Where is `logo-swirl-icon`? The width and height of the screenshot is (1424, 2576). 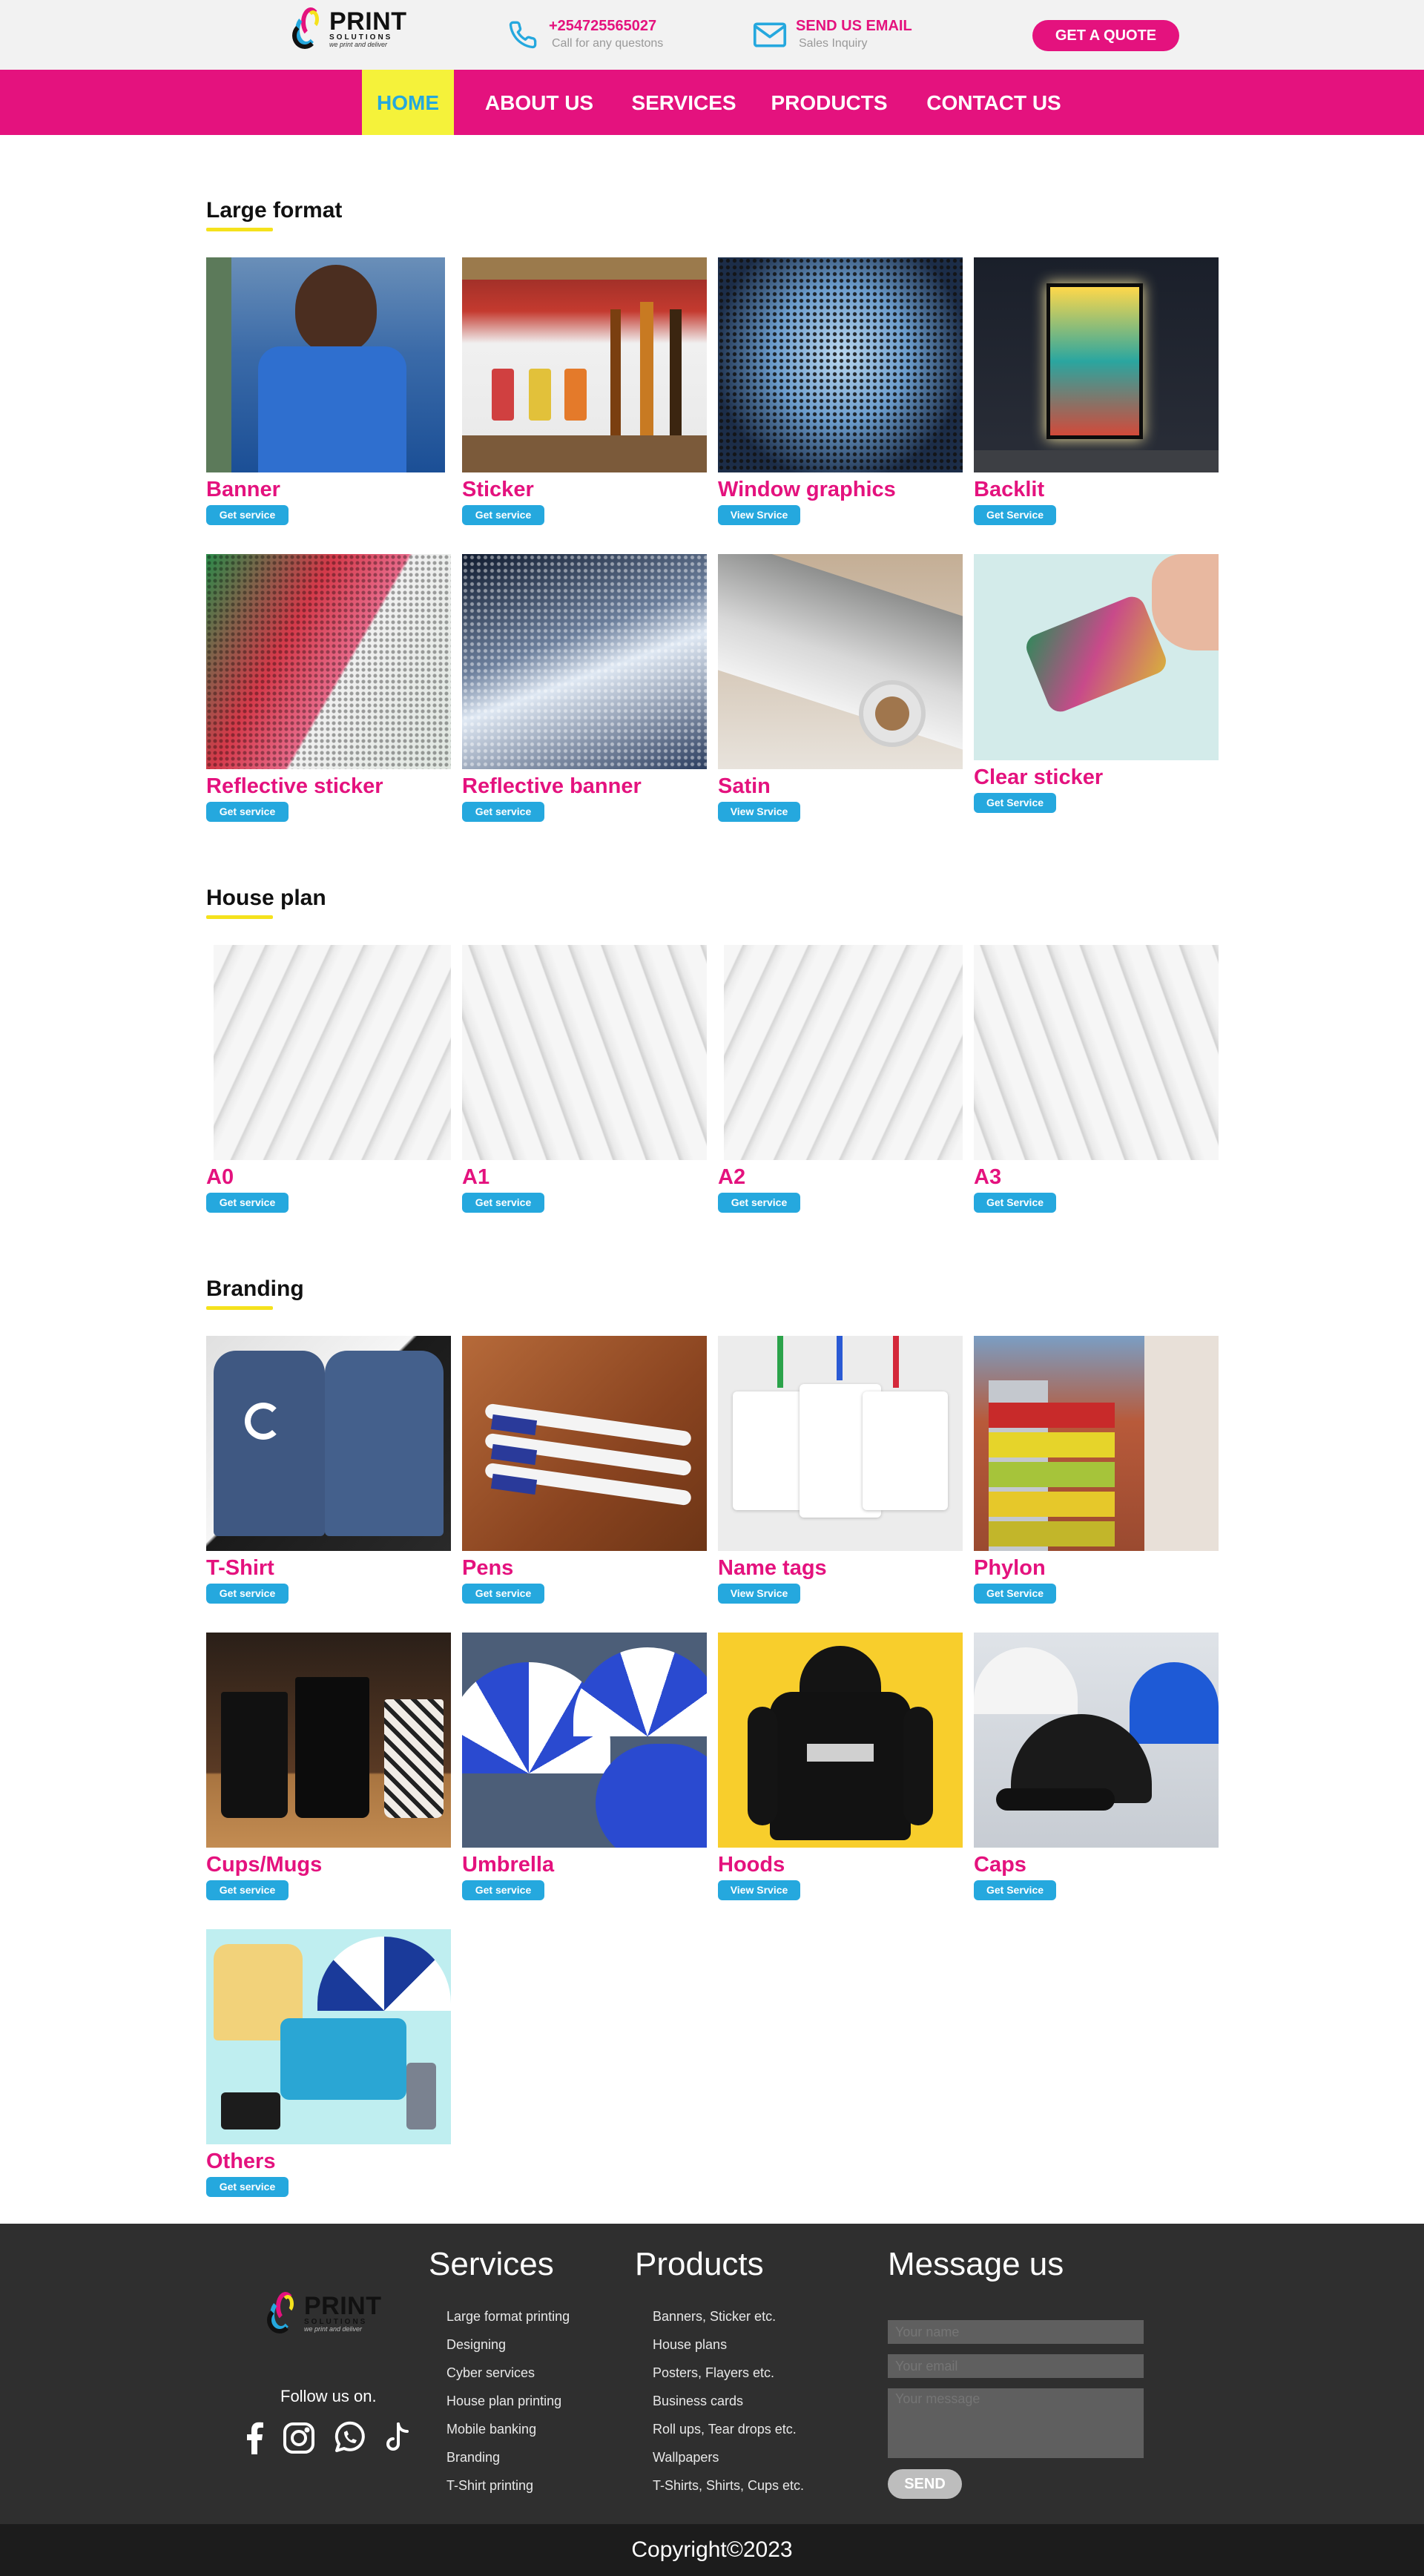 logo-swirl-icon is located at coordinates (284, 2312).